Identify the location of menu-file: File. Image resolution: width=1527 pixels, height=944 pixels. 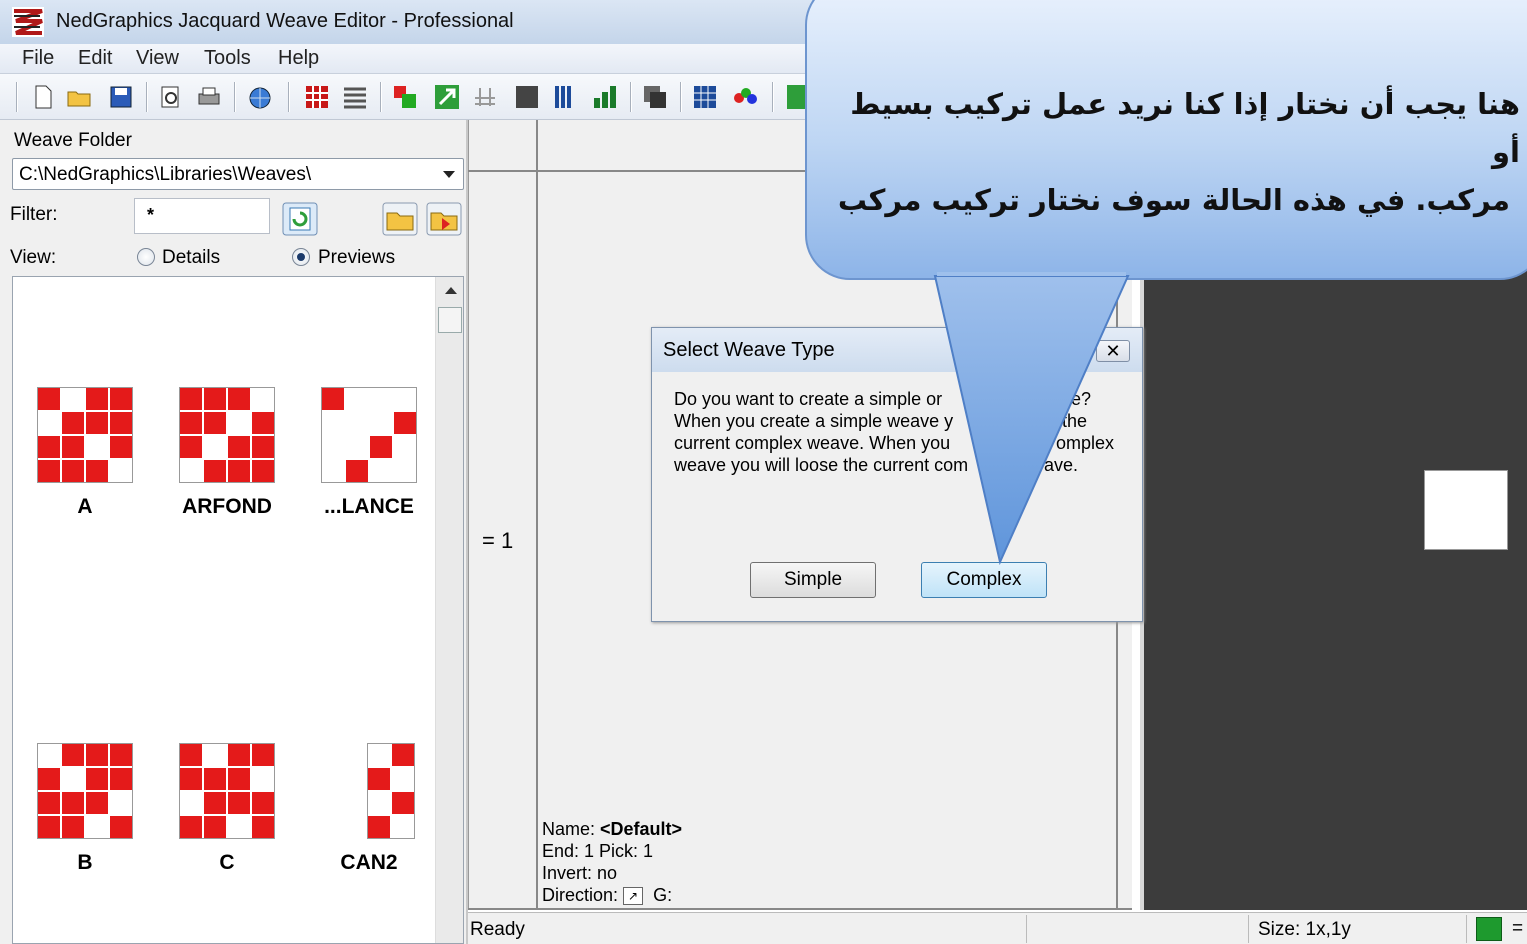
(38, 58).